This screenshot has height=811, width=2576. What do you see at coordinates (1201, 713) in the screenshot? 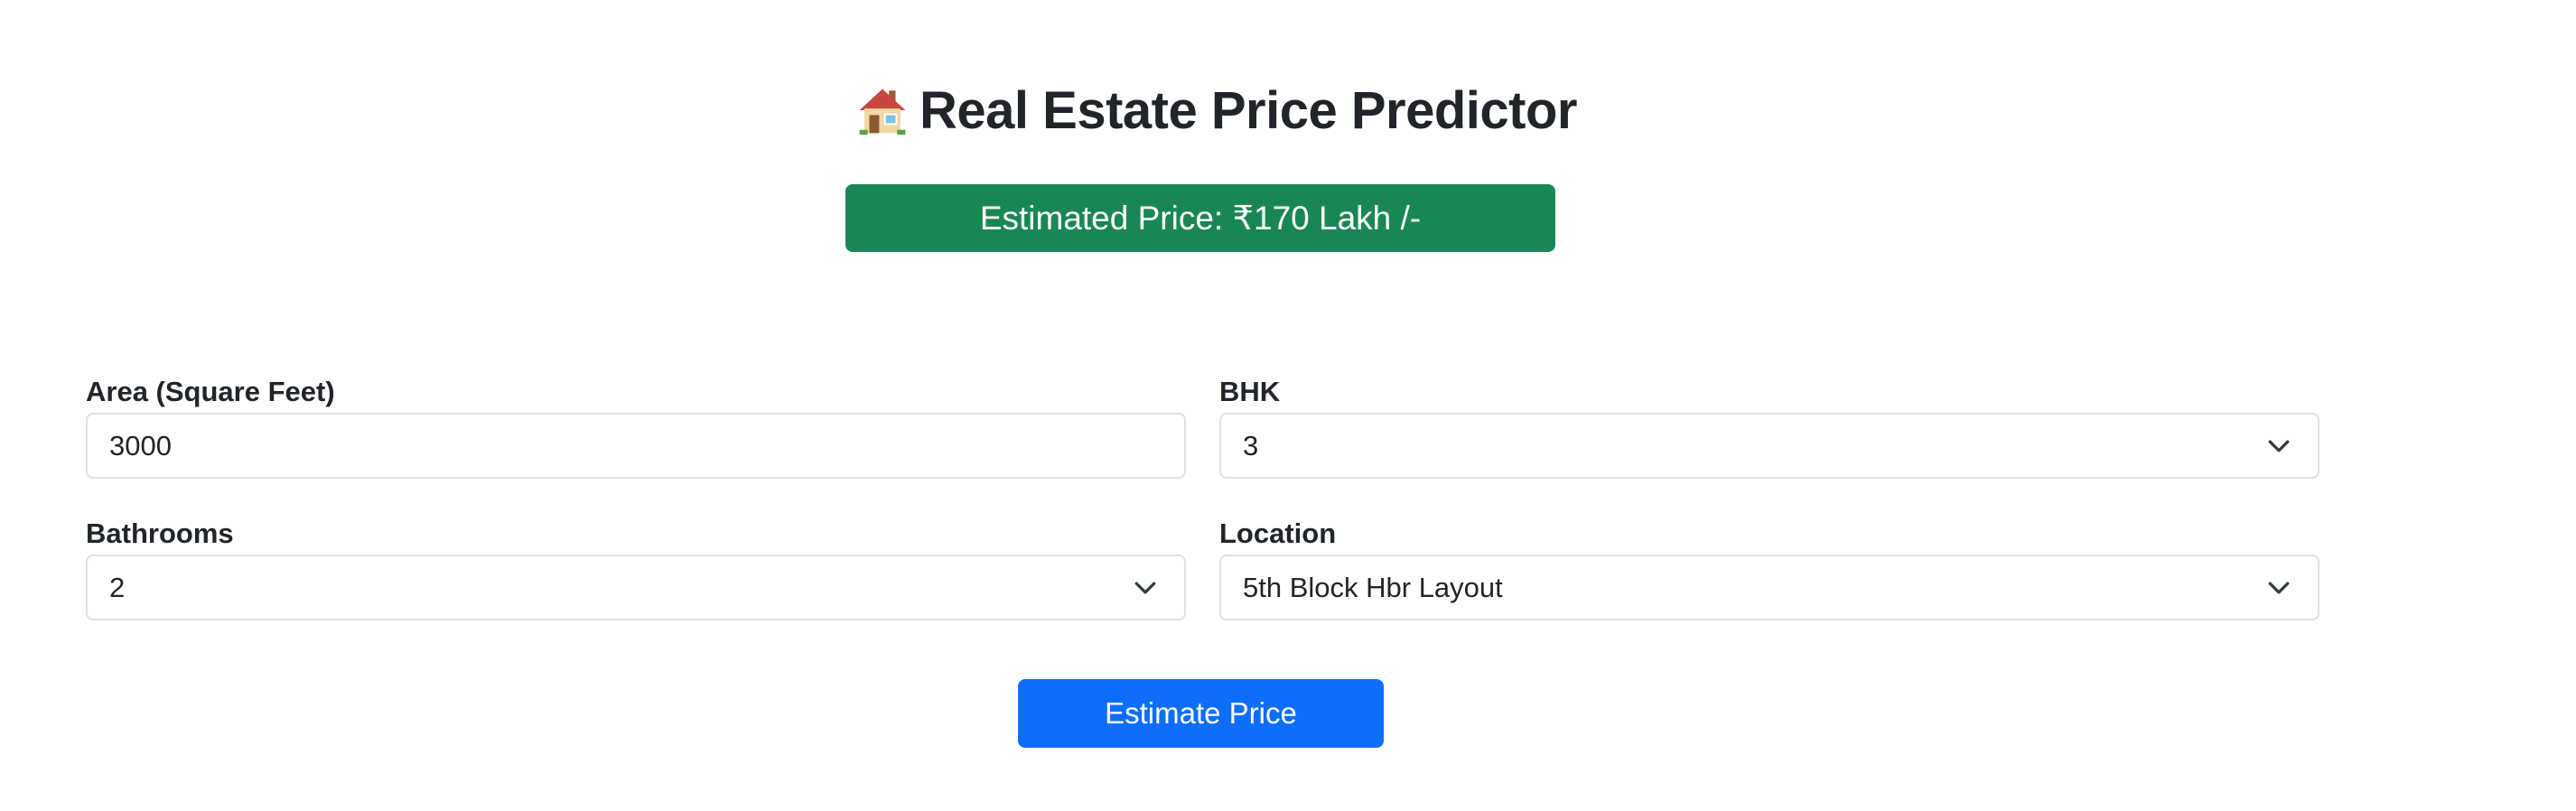
I see `estimate-price-button: Estimate Price` at bounding box center [1201, 713].